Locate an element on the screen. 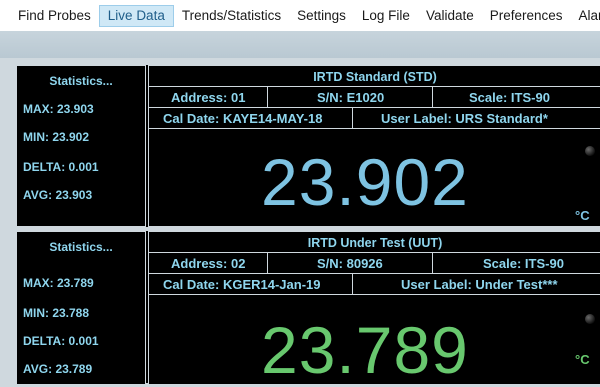  probe-user-label: User Label: URS Standard* is located at coordinates (464, 118).